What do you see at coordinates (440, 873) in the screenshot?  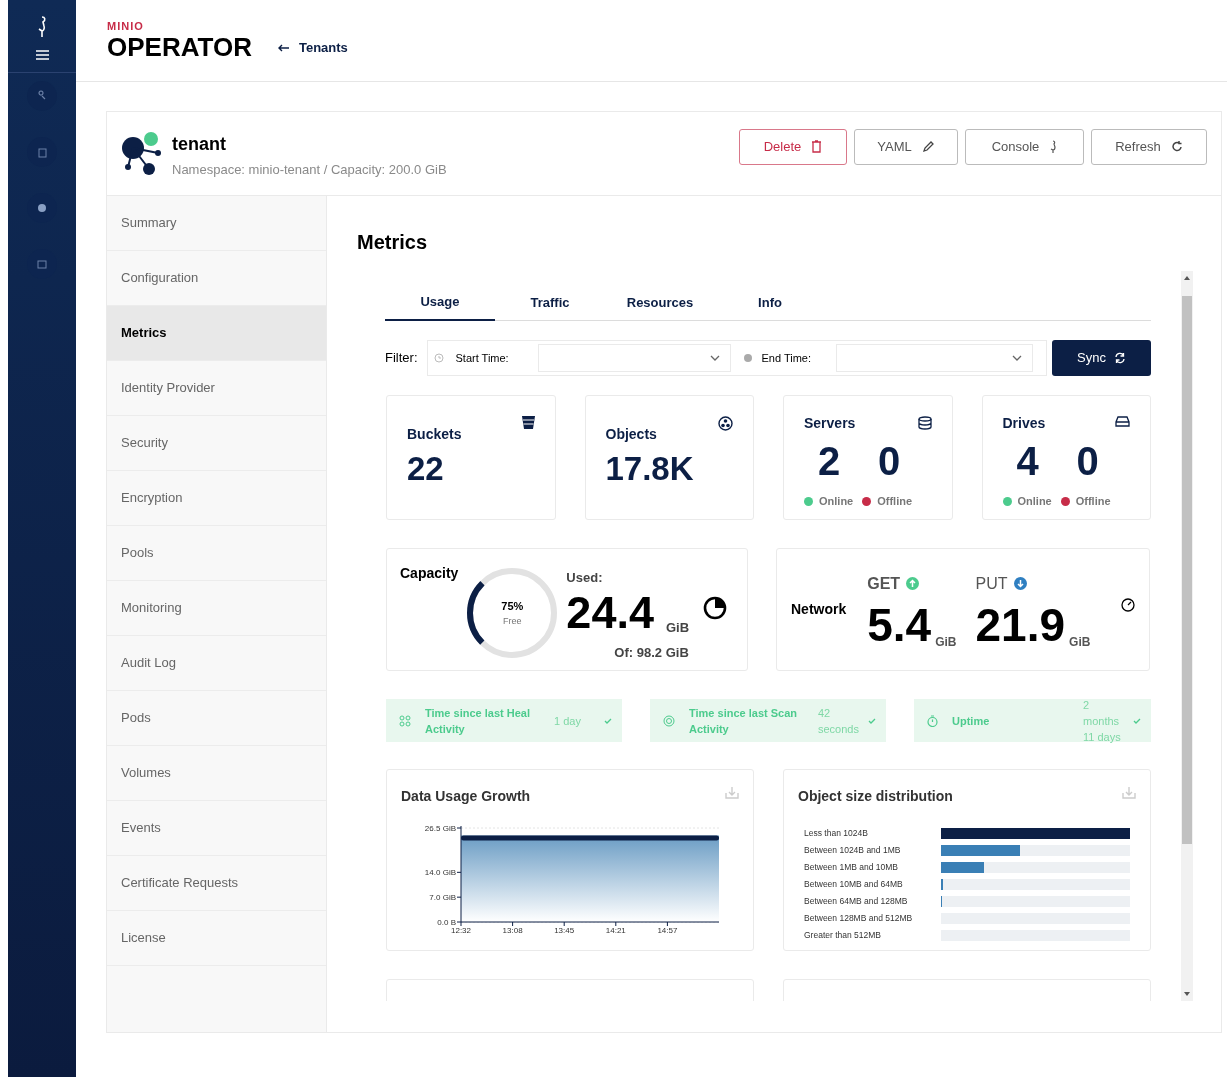 I see `axis-label: 14.0 GiB` at bounding box center [440, 873].